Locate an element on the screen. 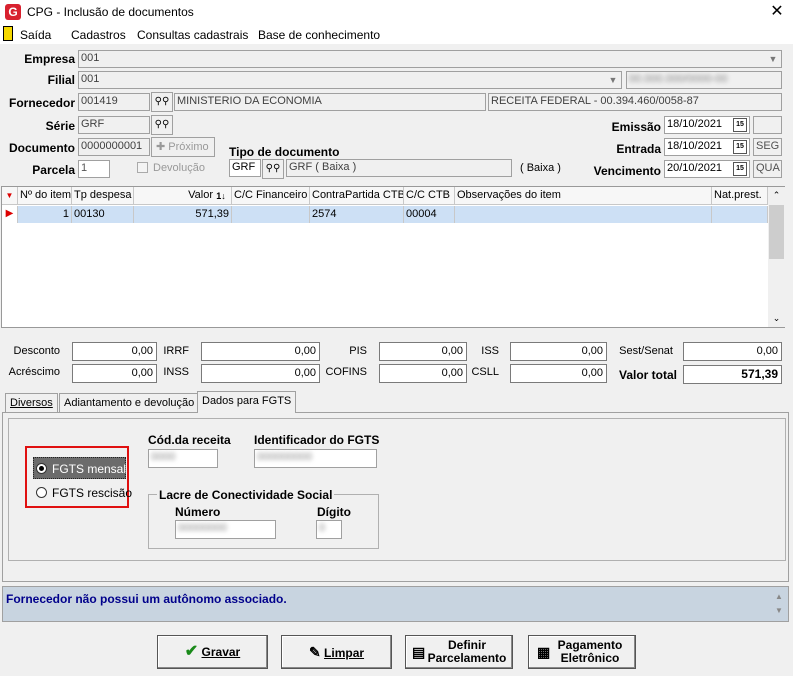 The width and height of the screenshot is (793, 676). csll-field: 0,00 is located at coordinates (558, 373).